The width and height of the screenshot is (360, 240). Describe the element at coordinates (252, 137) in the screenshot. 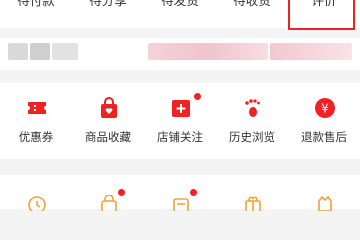

I see `shortcut-label: 历史浏览` at that location.